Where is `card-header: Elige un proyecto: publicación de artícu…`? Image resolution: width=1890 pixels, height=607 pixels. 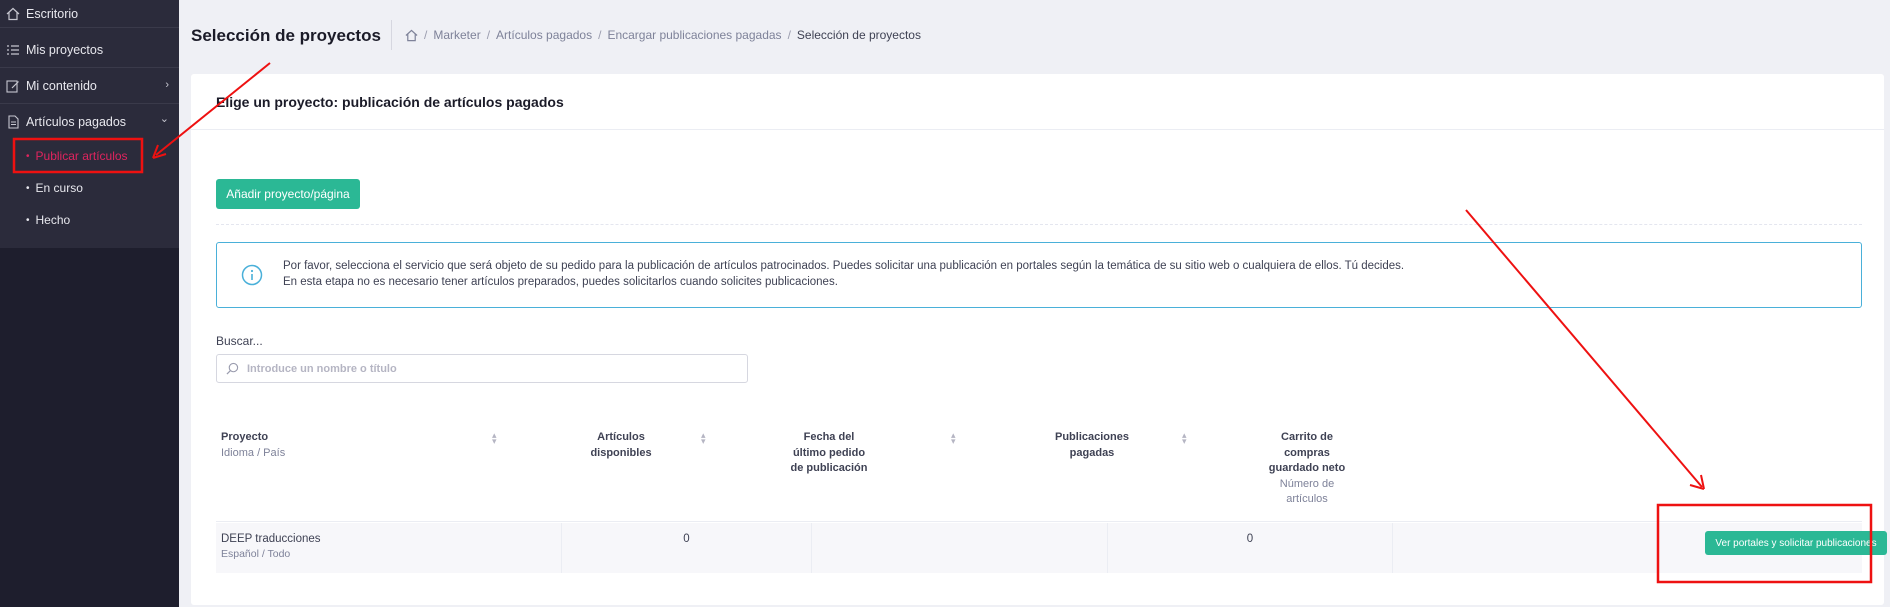 card-header: Elige un proyecto: publicación de artícu… is located at coordinates (1037, 102).